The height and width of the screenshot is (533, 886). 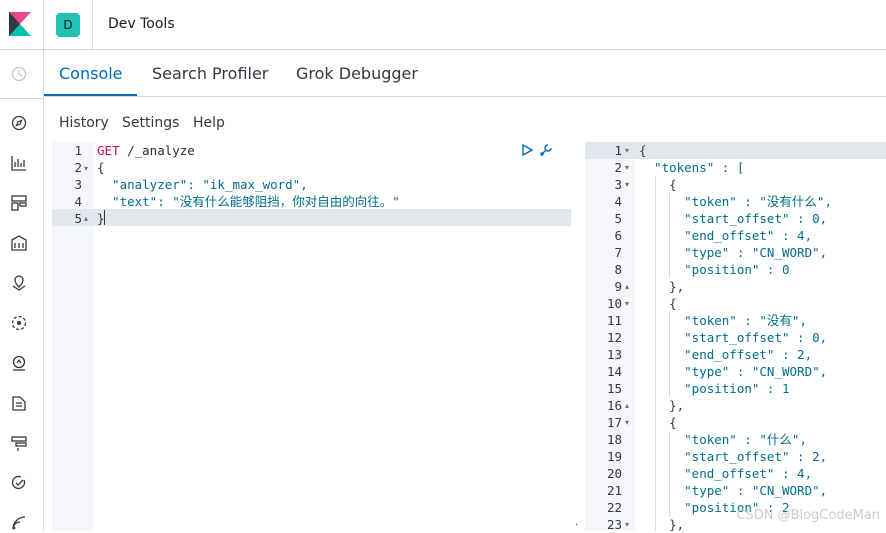 I want to click on line-number: 15, so click(x=614, y=388).